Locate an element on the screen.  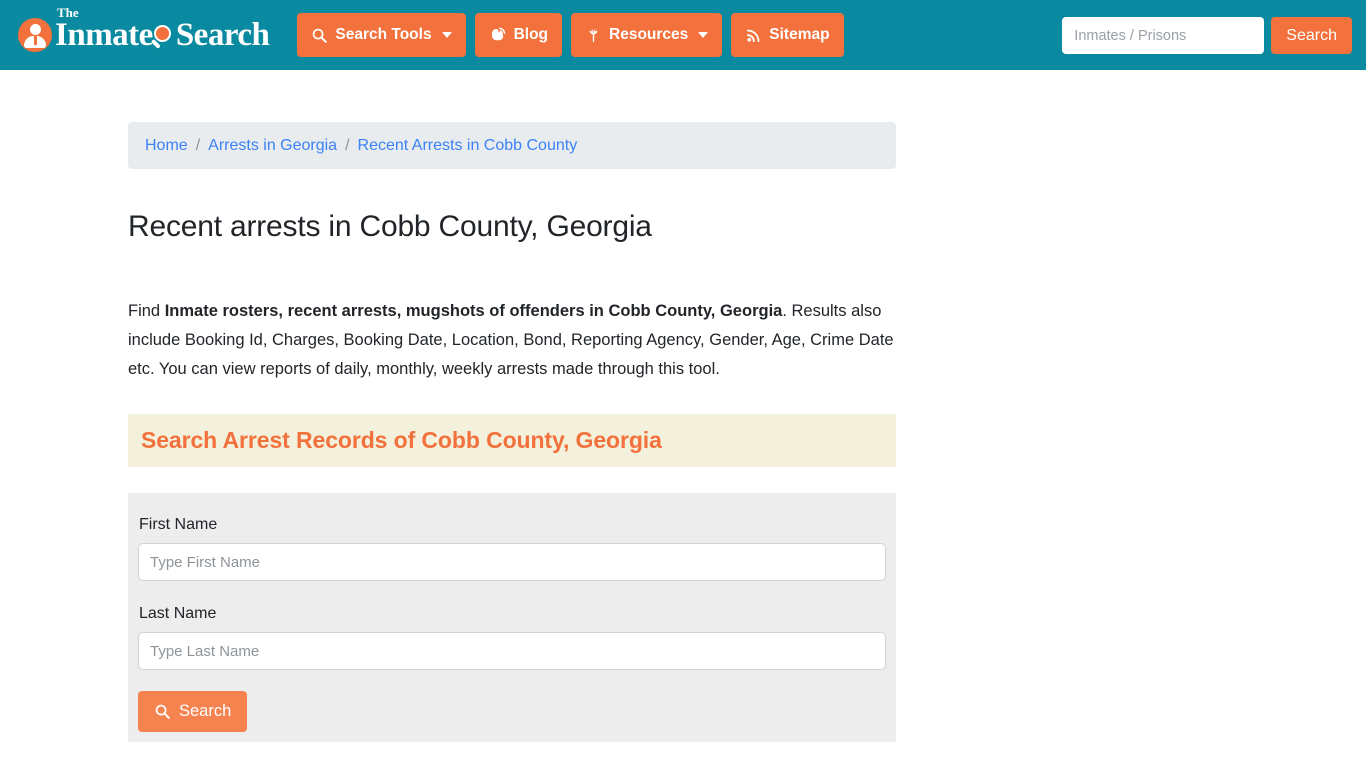
nav-search-tools-label: Search Tools is located at coordinates (383, 34).